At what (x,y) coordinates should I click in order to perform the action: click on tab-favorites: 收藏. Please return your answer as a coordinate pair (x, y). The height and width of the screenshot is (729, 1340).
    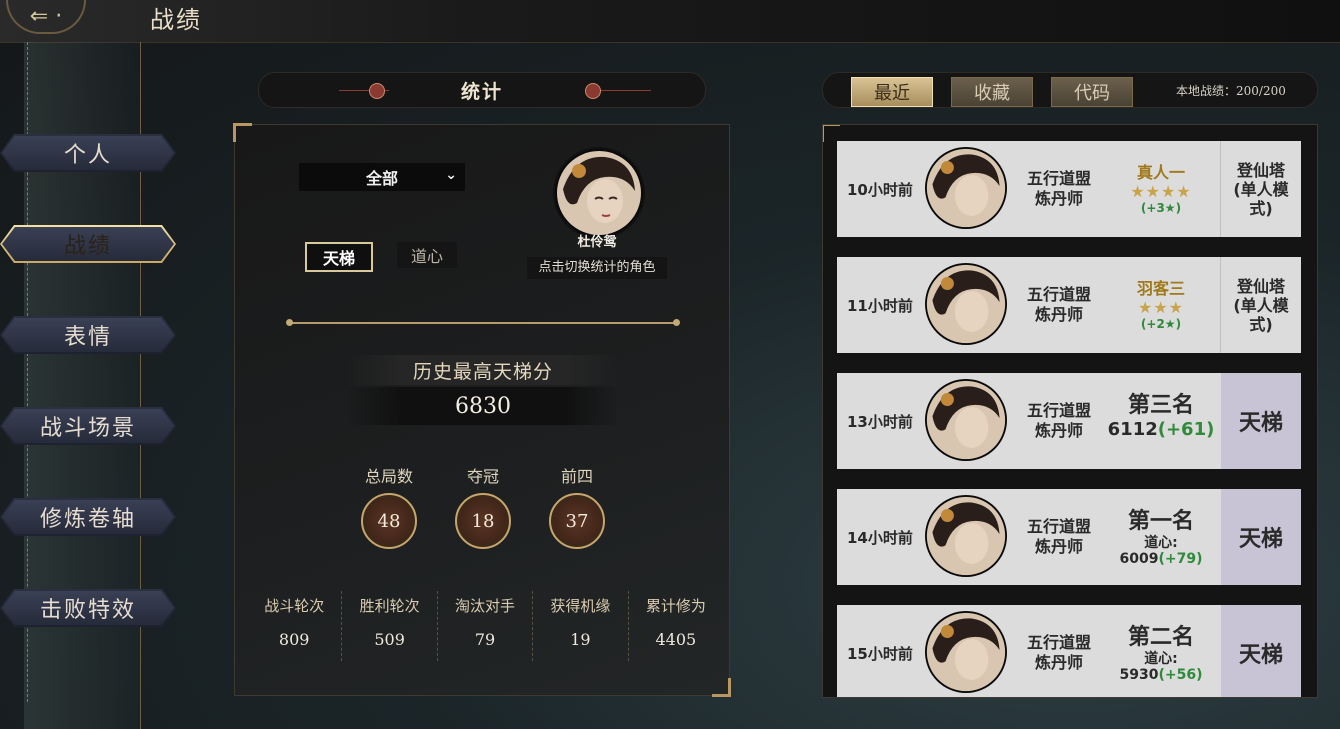
    Looking at the image, I should click on (992, 92).